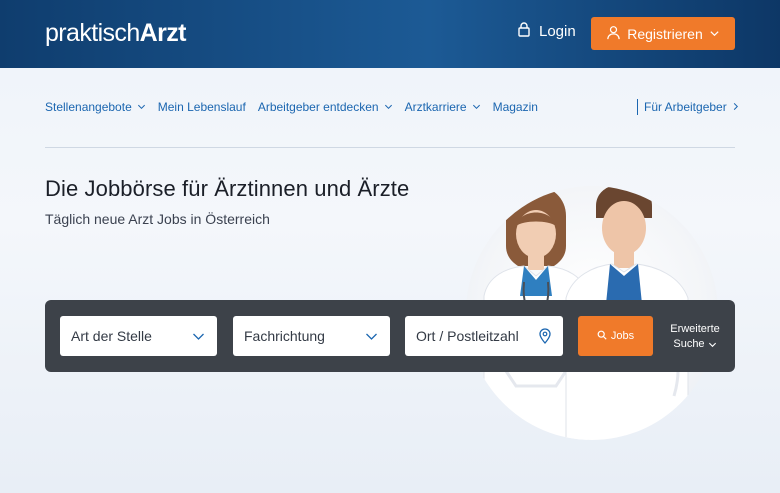 The image size is (780, 493). What do you see at coordinates (157, 219) in the screenshot?
I see `hero-subtitle: Täglich neue Arzt Jobs in Österreich` at bounding box center [157, 219].